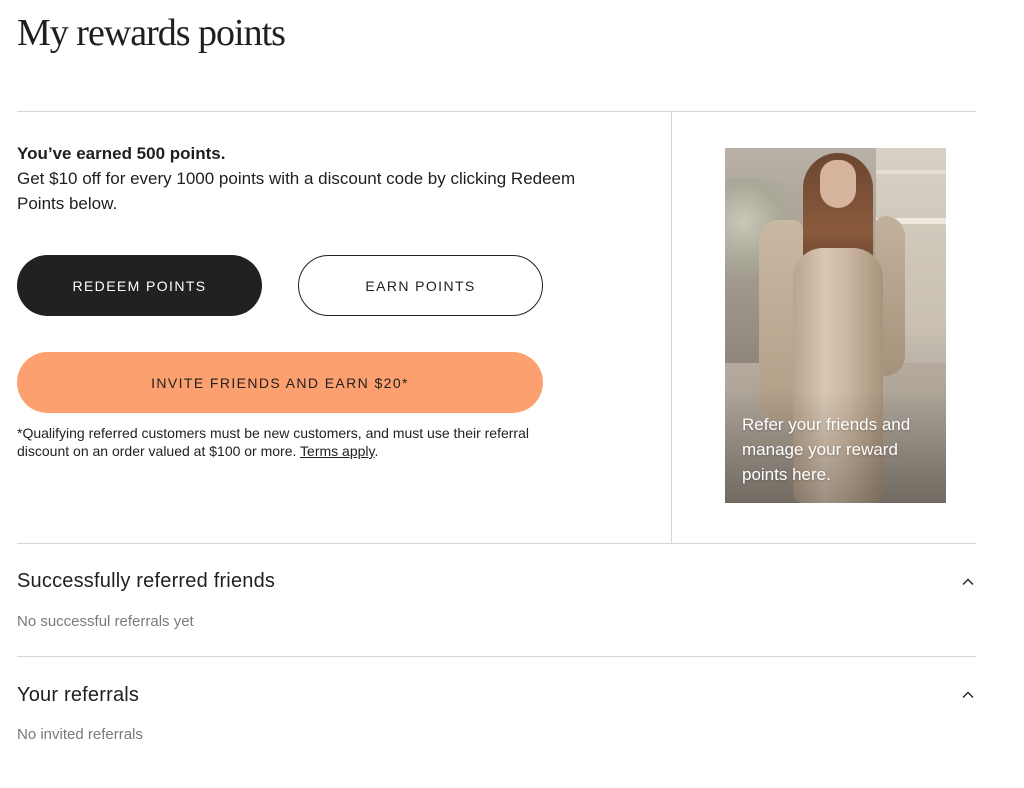  What do you see at coordinates (376, 451) in the screenshot?
I see `disclaimer-suffix: .` at bounding box center [376, 451].